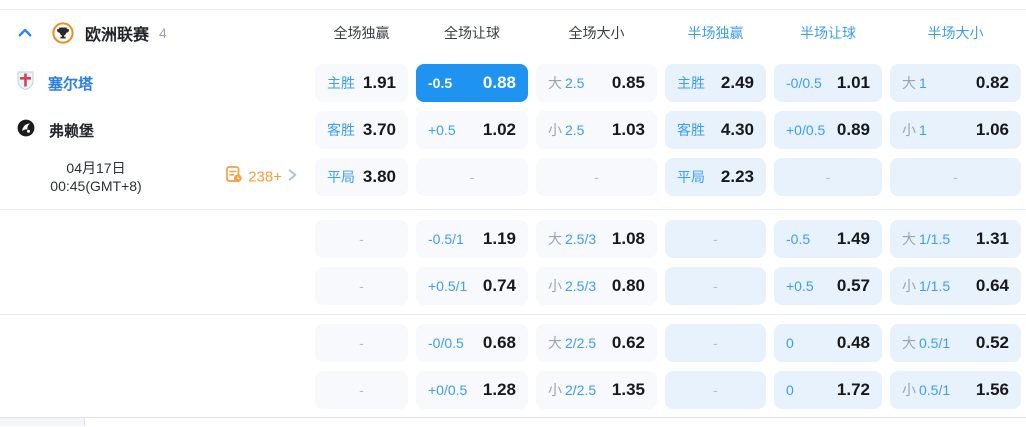 The image size is (1026, 427). I want to click on odds-selection-label: 大1, so click(914, 83).